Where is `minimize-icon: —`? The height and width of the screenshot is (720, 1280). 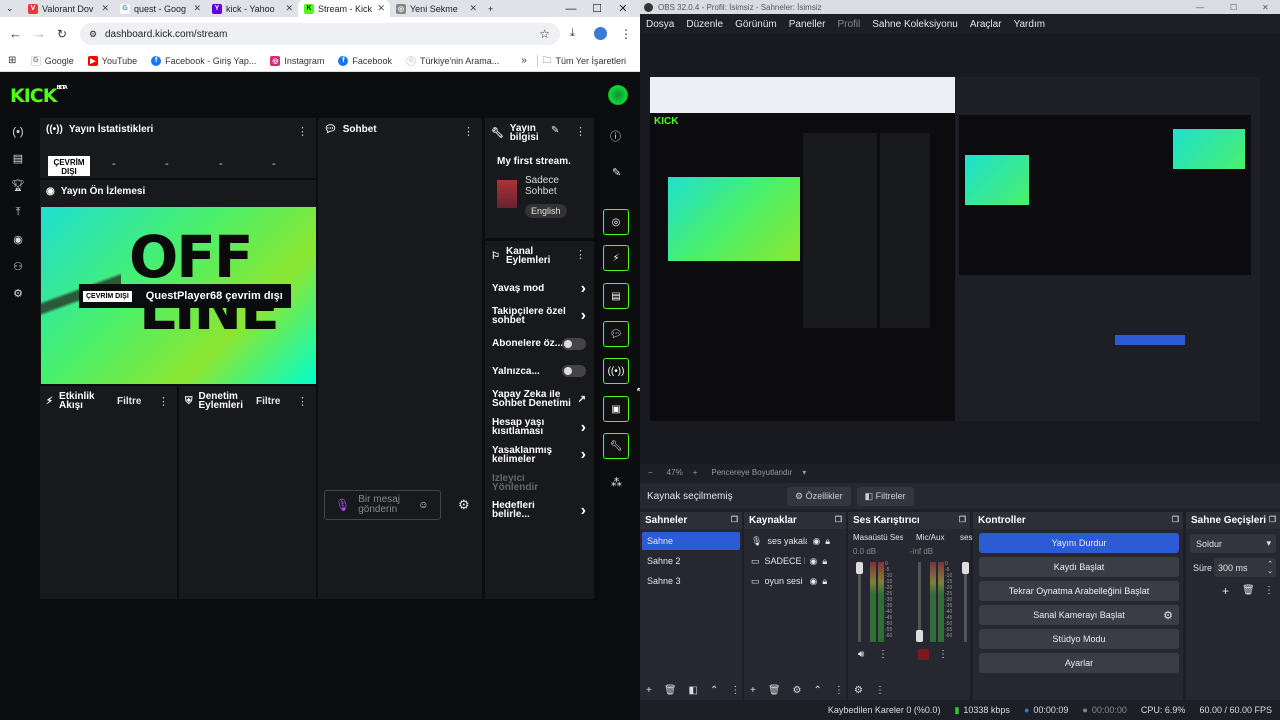 minimize-icon: — is located at coordinates (1200, 7).